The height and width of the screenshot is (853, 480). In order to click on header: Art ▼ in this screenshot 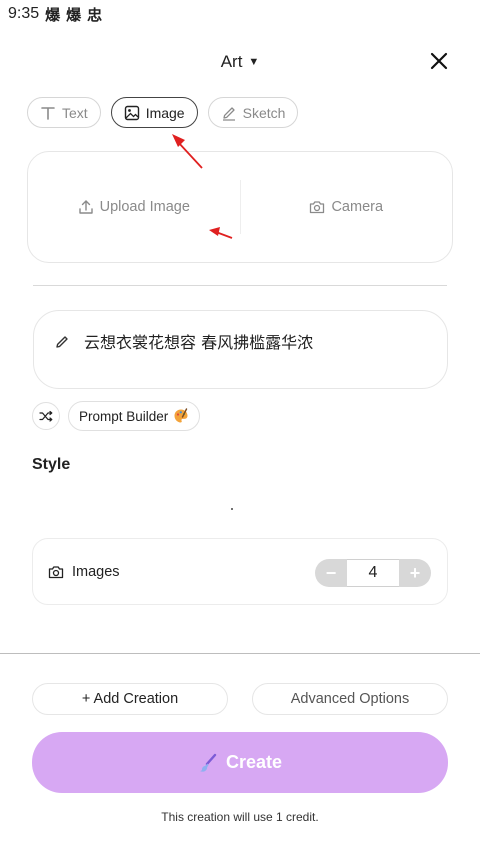, I will do `click(240, 62)`.